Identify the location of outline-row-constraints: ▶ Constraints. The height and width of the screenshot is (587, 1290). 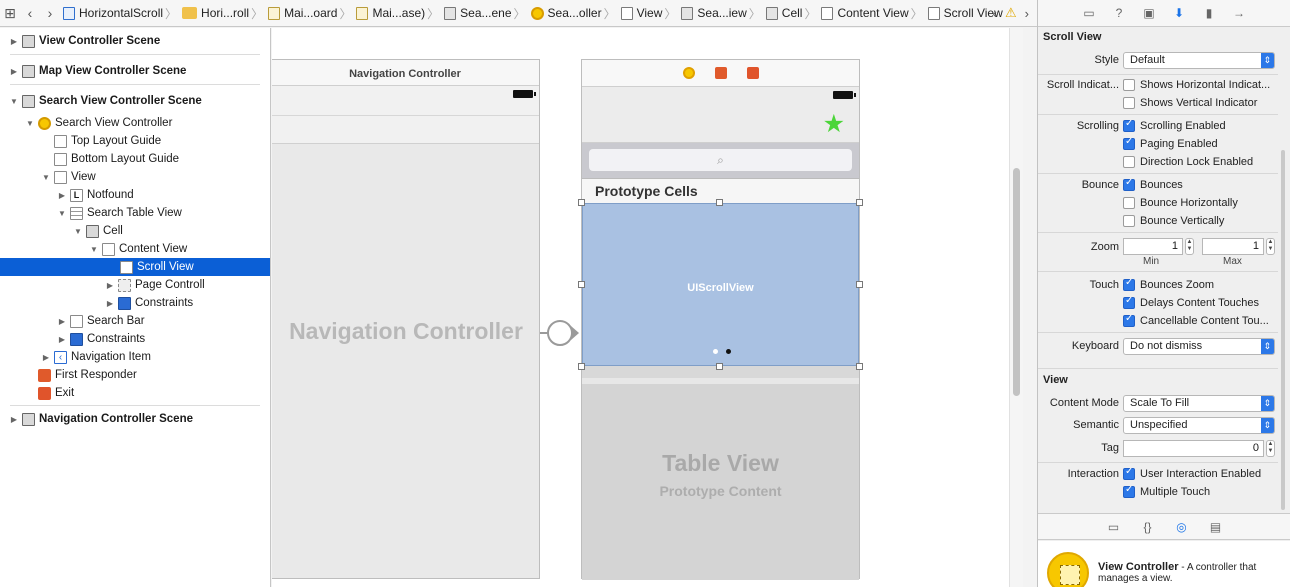
(135, 303).